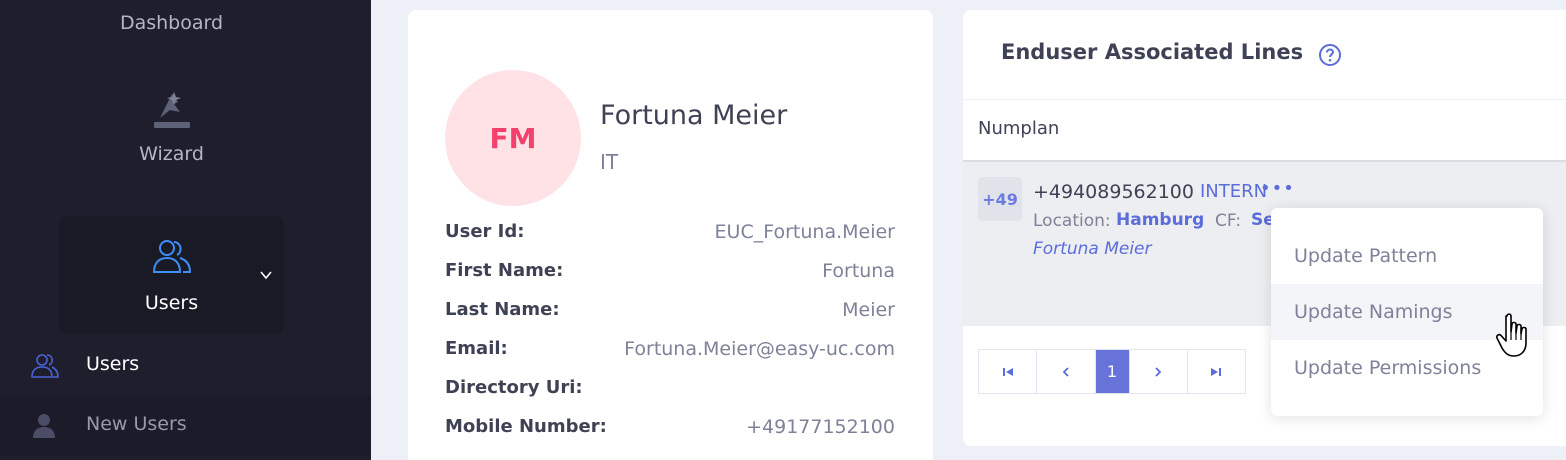 Image resolution: width=1566 pixels, height=460 pixels. What do you see at coordinates (1511, 335) in the screenshot?
I see `hand-cursor-icon` at bounding box center [1511, 335].